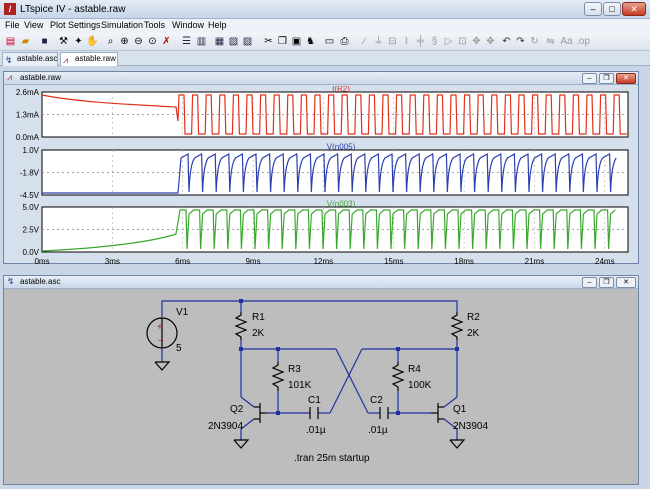 The height and width of the screenshot is (489, 650). Describe the element at coordinates (378, 430) in the screenshot. I see `c2-value: .01µ` at that location.